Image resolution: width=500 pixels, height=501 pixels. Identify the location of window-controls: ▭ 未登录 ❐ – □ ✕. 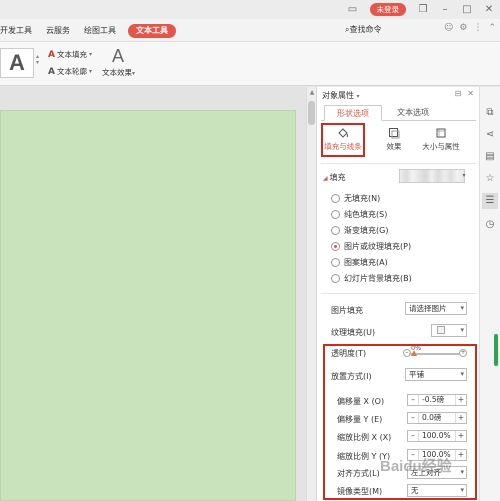
(421, 9).